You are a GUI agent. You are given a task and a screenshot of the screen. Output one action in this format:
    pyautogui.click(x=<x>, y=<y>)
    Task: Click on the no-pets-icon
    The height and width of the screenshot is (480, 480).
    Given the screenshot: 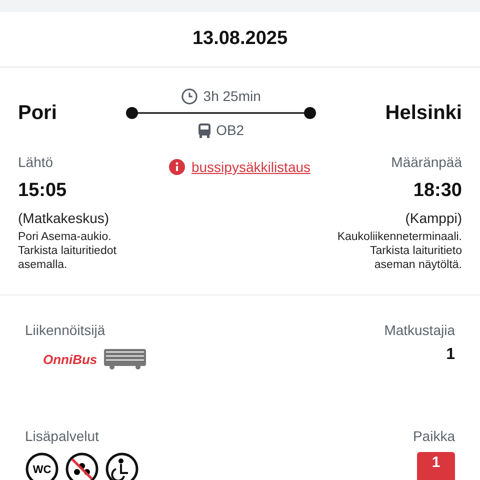 What is the action you would take?
    pyautogui.click(x=82, y=466)
    